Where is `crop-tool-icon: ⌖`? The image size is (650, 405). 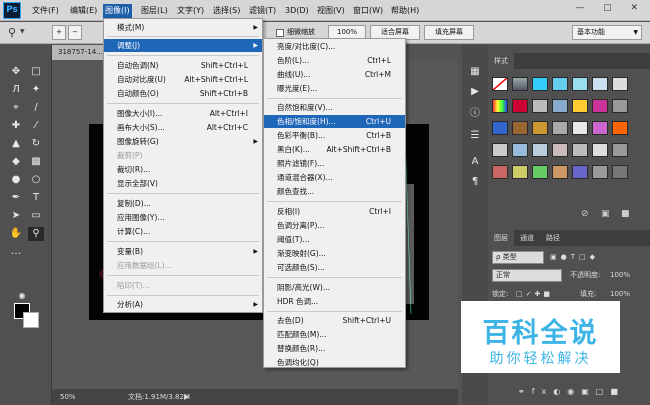 crop-tool-icon: ⌖ is located at coordinates (16, 108).